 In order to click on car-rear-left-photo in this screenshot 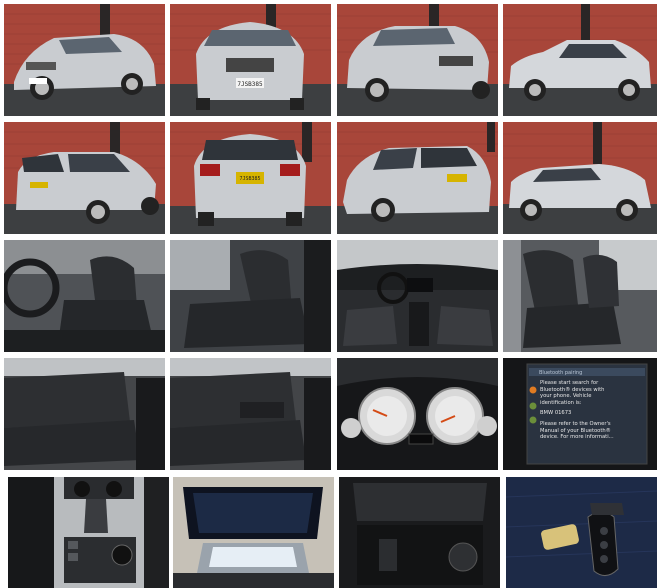, I will do `click(84, 178)`.